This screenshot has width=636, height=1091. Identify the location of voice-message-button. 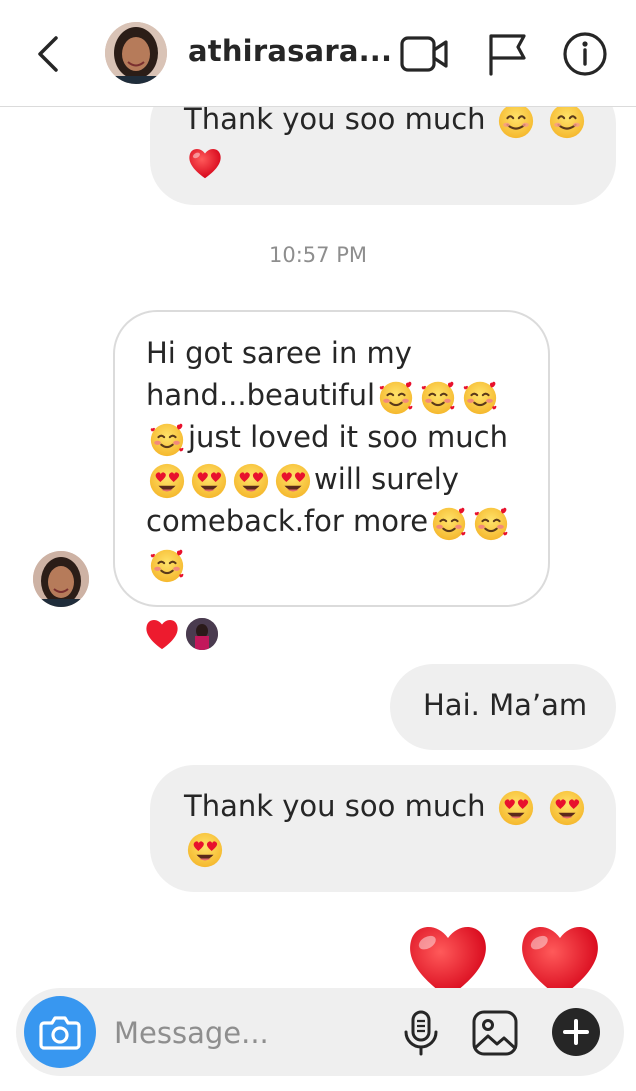
(421, 1033).